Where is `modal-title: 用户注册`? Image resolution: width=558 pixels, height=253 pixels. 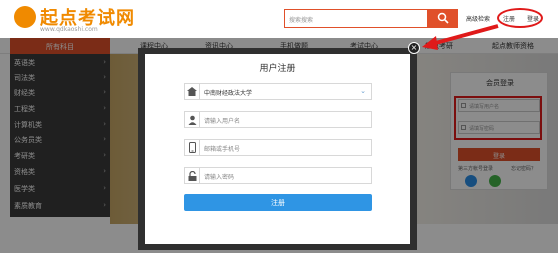 modal-title: 用户注册 is located at coordinates (277, 69).